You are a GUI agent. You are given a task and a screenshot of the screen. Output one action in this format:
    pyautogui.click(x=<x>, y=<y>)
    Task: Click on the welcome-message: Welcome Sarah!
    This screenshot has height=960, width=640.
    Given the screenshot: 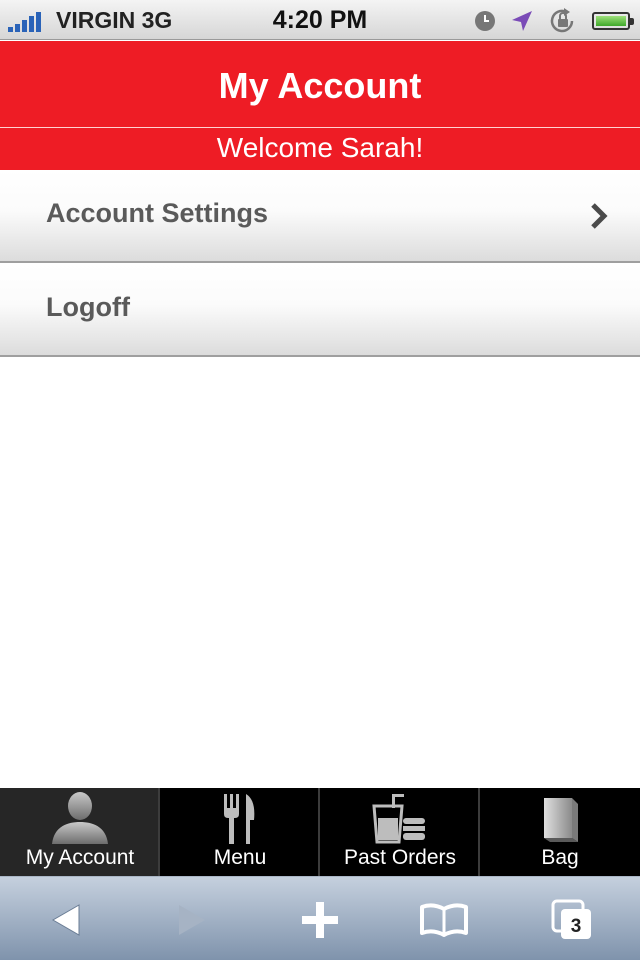 What is the action you would take?
    pyautogui.click(x=320, y=147)
    